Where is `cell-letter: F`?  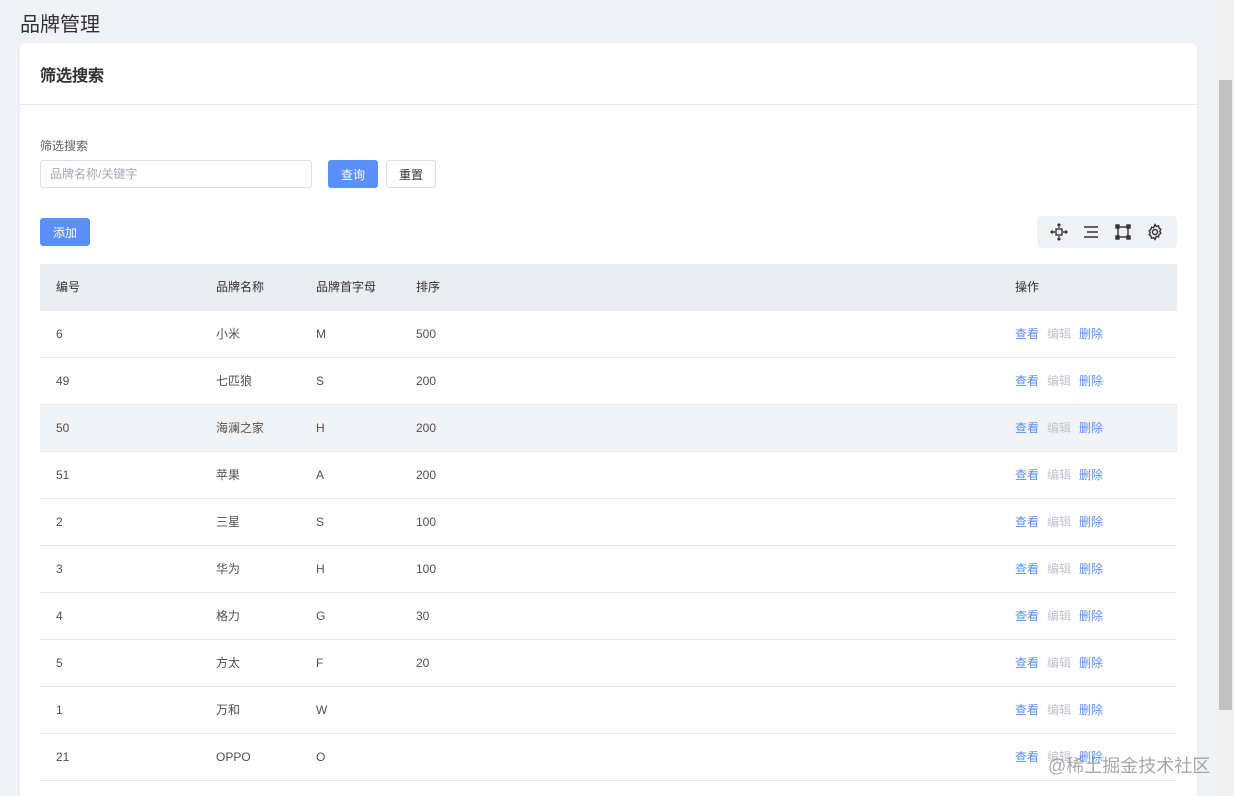
cell-letter: F is located at coordinates (350, 663).